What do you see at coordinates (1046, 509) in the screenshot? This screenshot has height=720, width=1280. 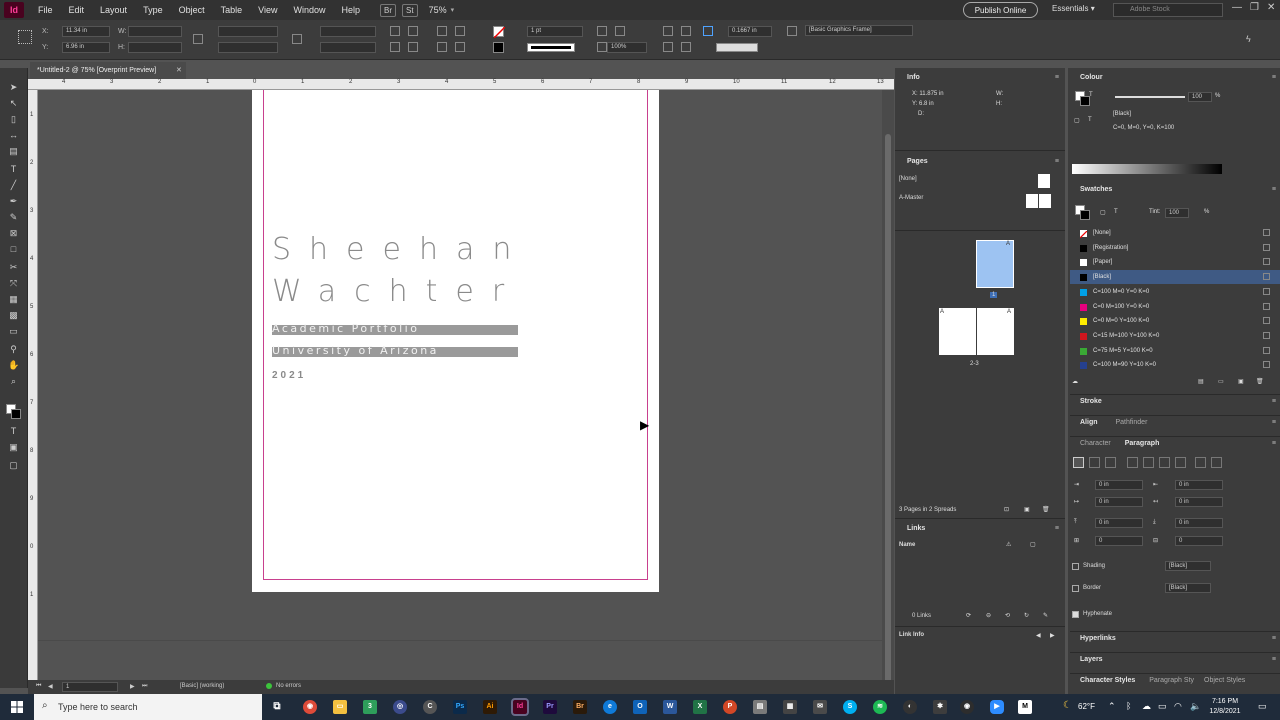 I see `delete-page-icon: 🗑` at bounding box center [1046, 509].